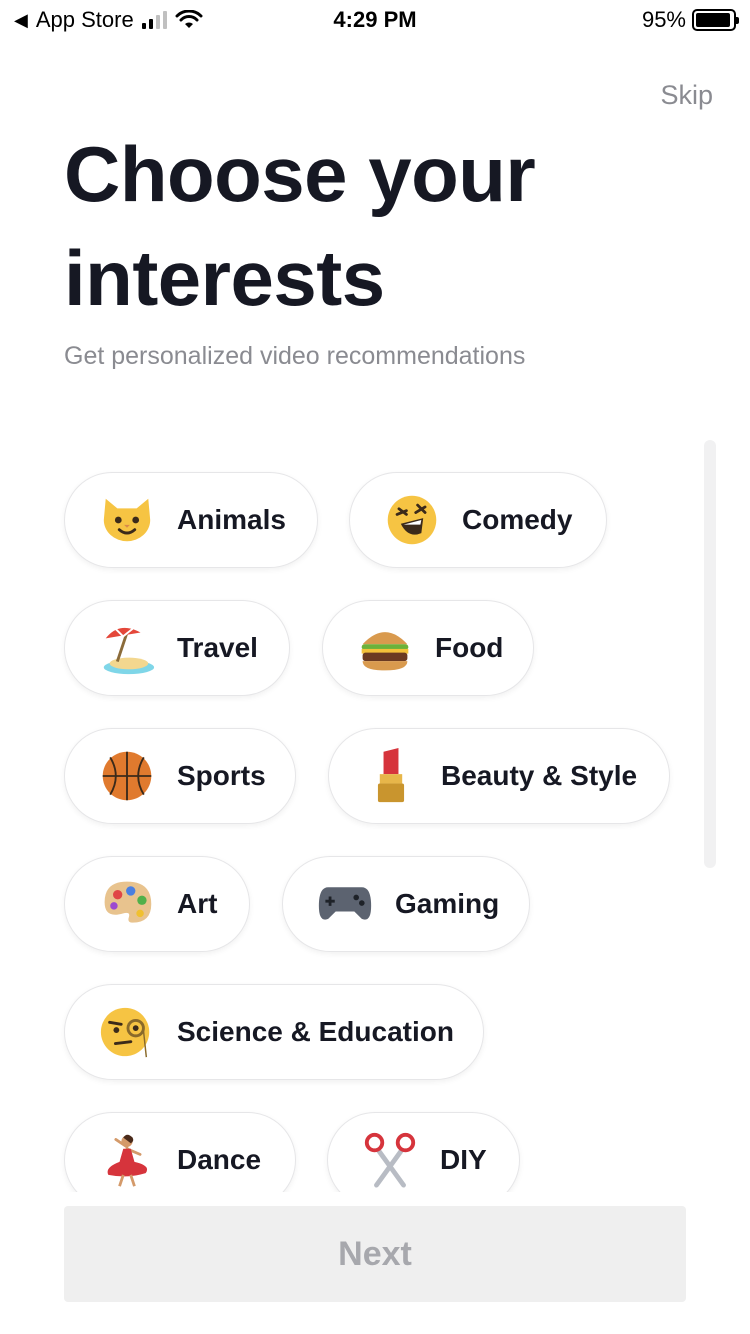  I want to click on game-controller-icon, so click(345, 904).